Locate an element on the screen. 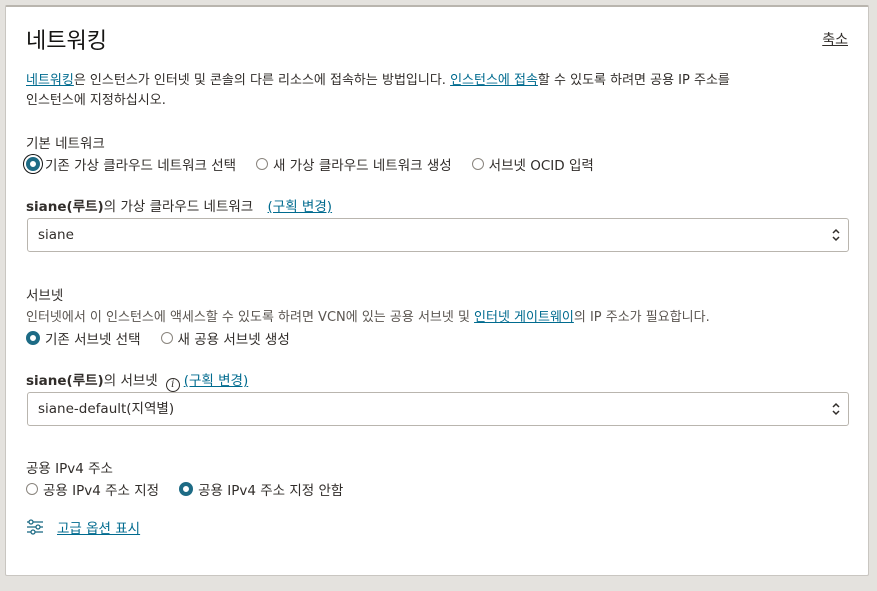  info-icon: i is located at coordinates (172, 385).